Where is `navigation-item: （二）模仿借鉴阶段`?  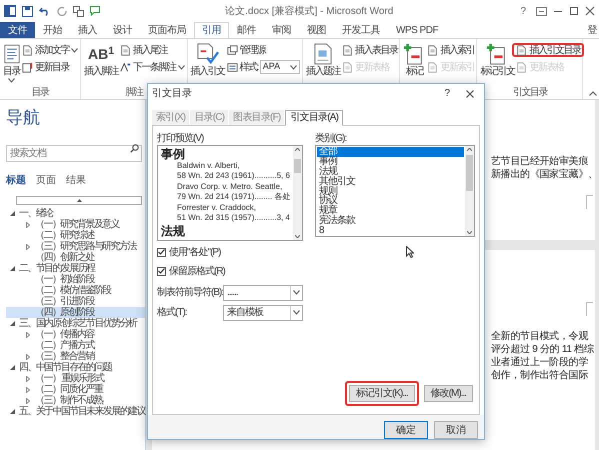
navigation-item: （二）模仿借鉴阶段 is located at coordinates (75, 290).